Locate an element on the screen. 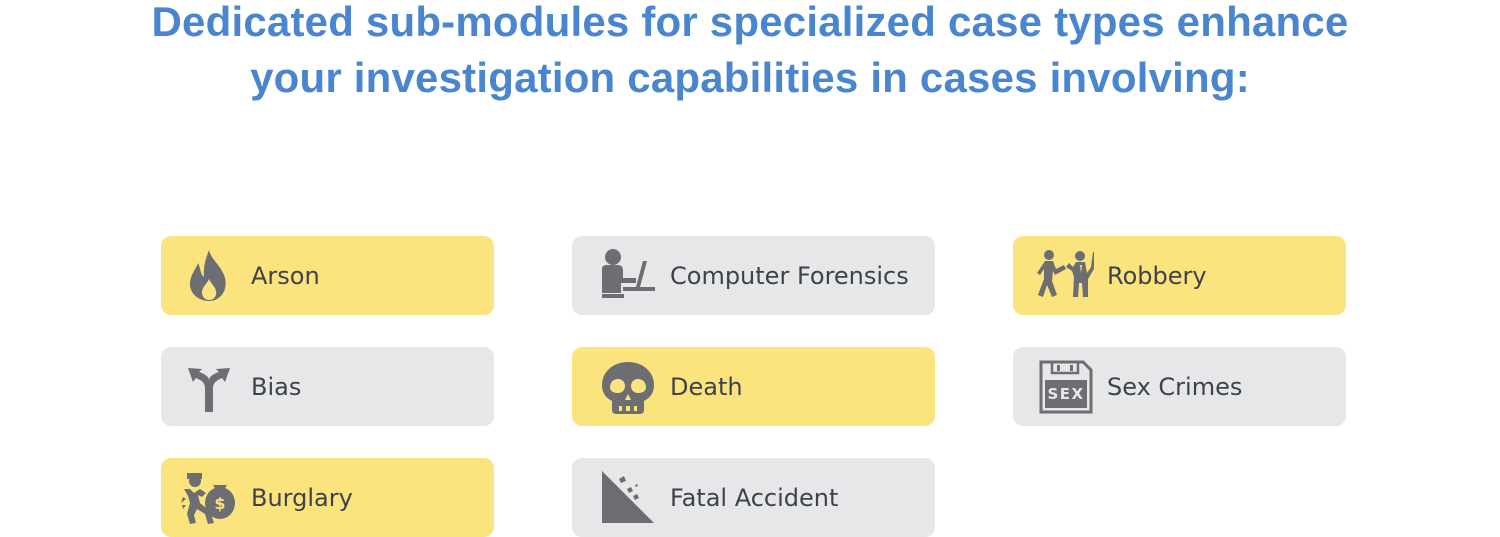 This screenshot has width=1500, height=537. case-type-arson: Arson is located at coordinates (327, 275).